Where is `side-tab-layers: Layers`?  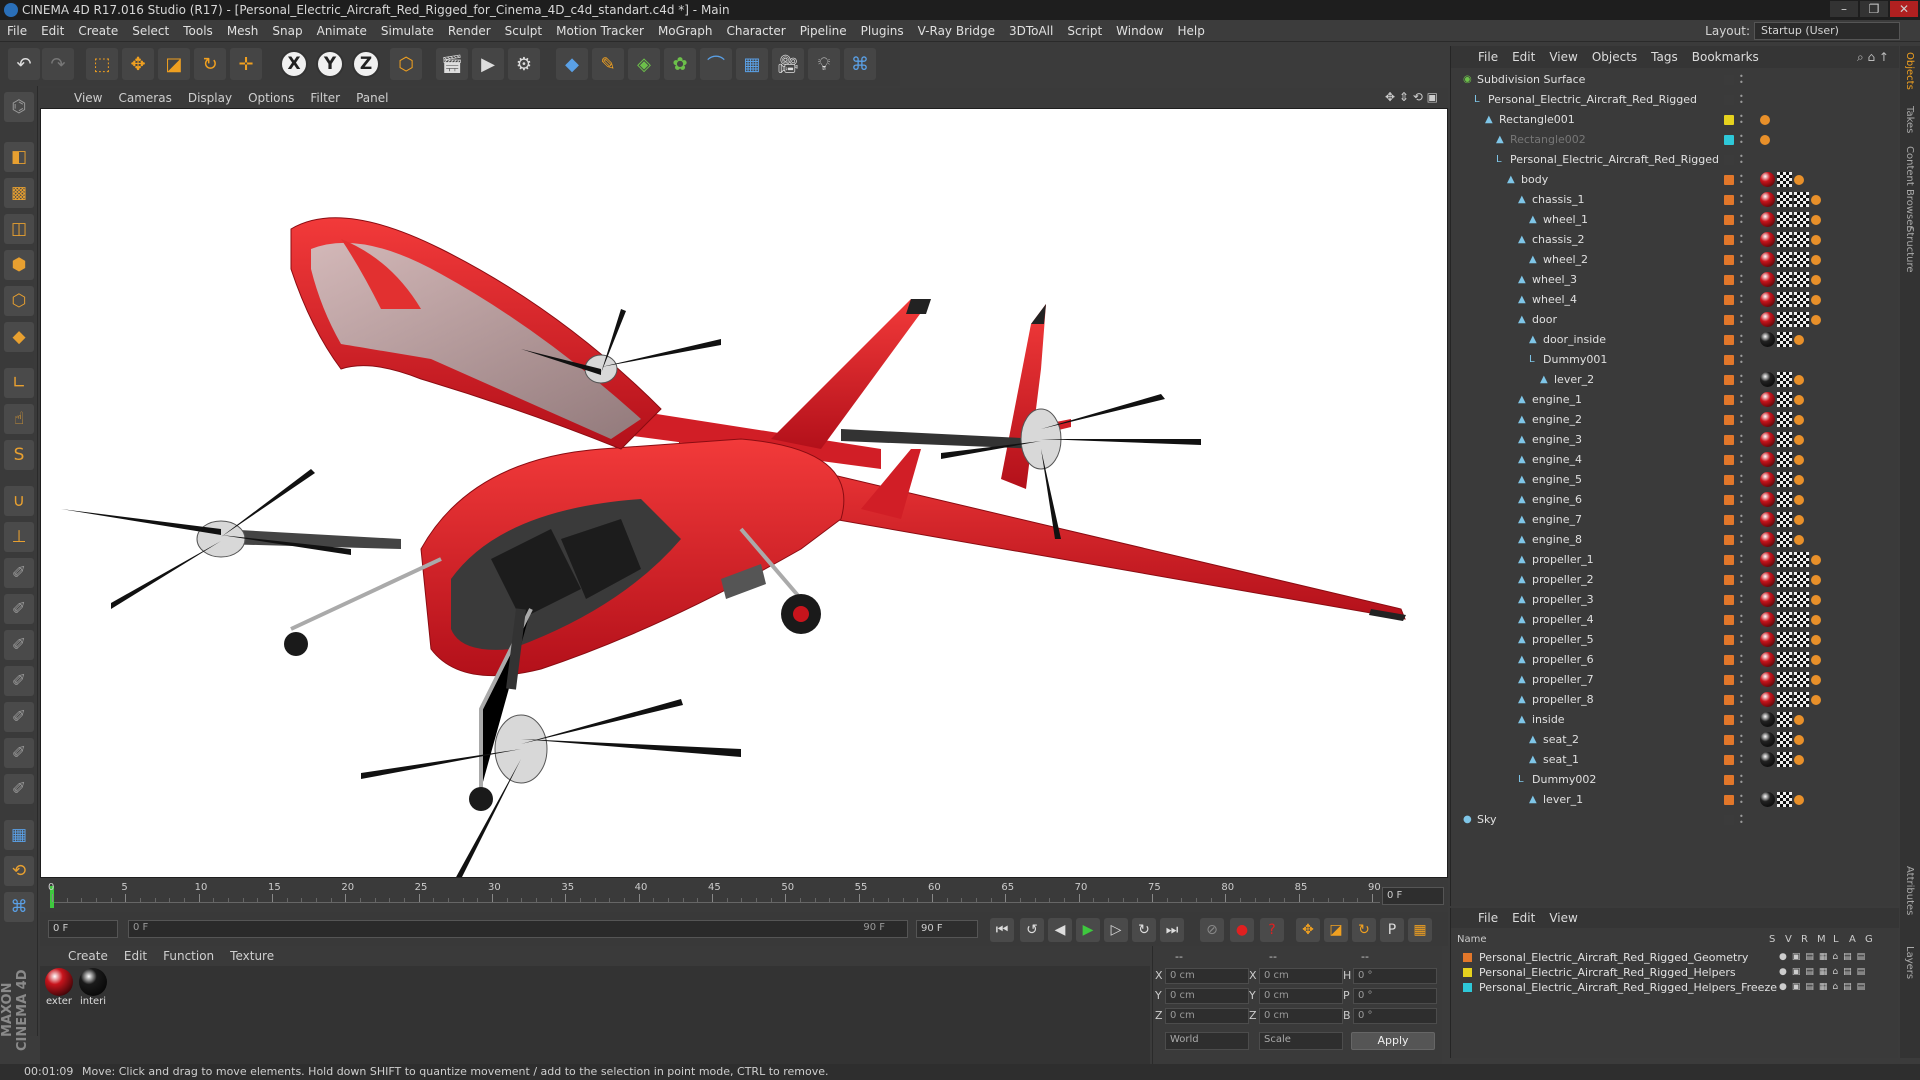
side-tab-layers: Layers is located at coordinates (1909, 962).